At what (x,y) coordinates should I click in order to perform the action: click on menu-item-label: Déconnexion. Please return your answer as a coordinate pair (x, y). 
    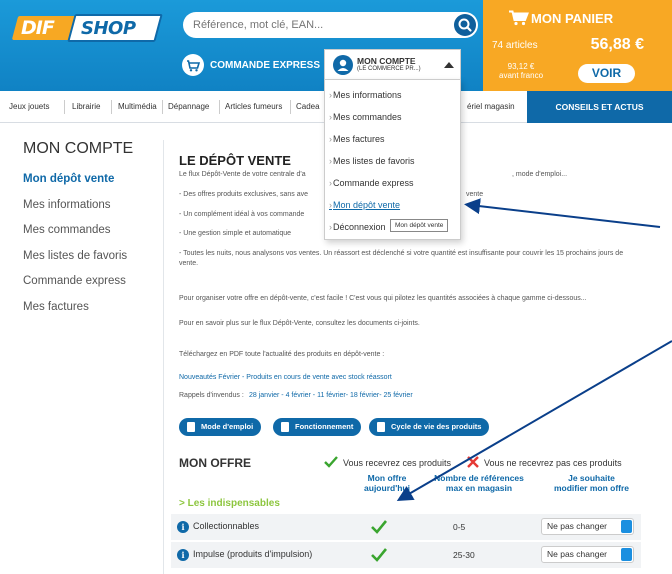
    Looking at the image, I should click on (359, 227).